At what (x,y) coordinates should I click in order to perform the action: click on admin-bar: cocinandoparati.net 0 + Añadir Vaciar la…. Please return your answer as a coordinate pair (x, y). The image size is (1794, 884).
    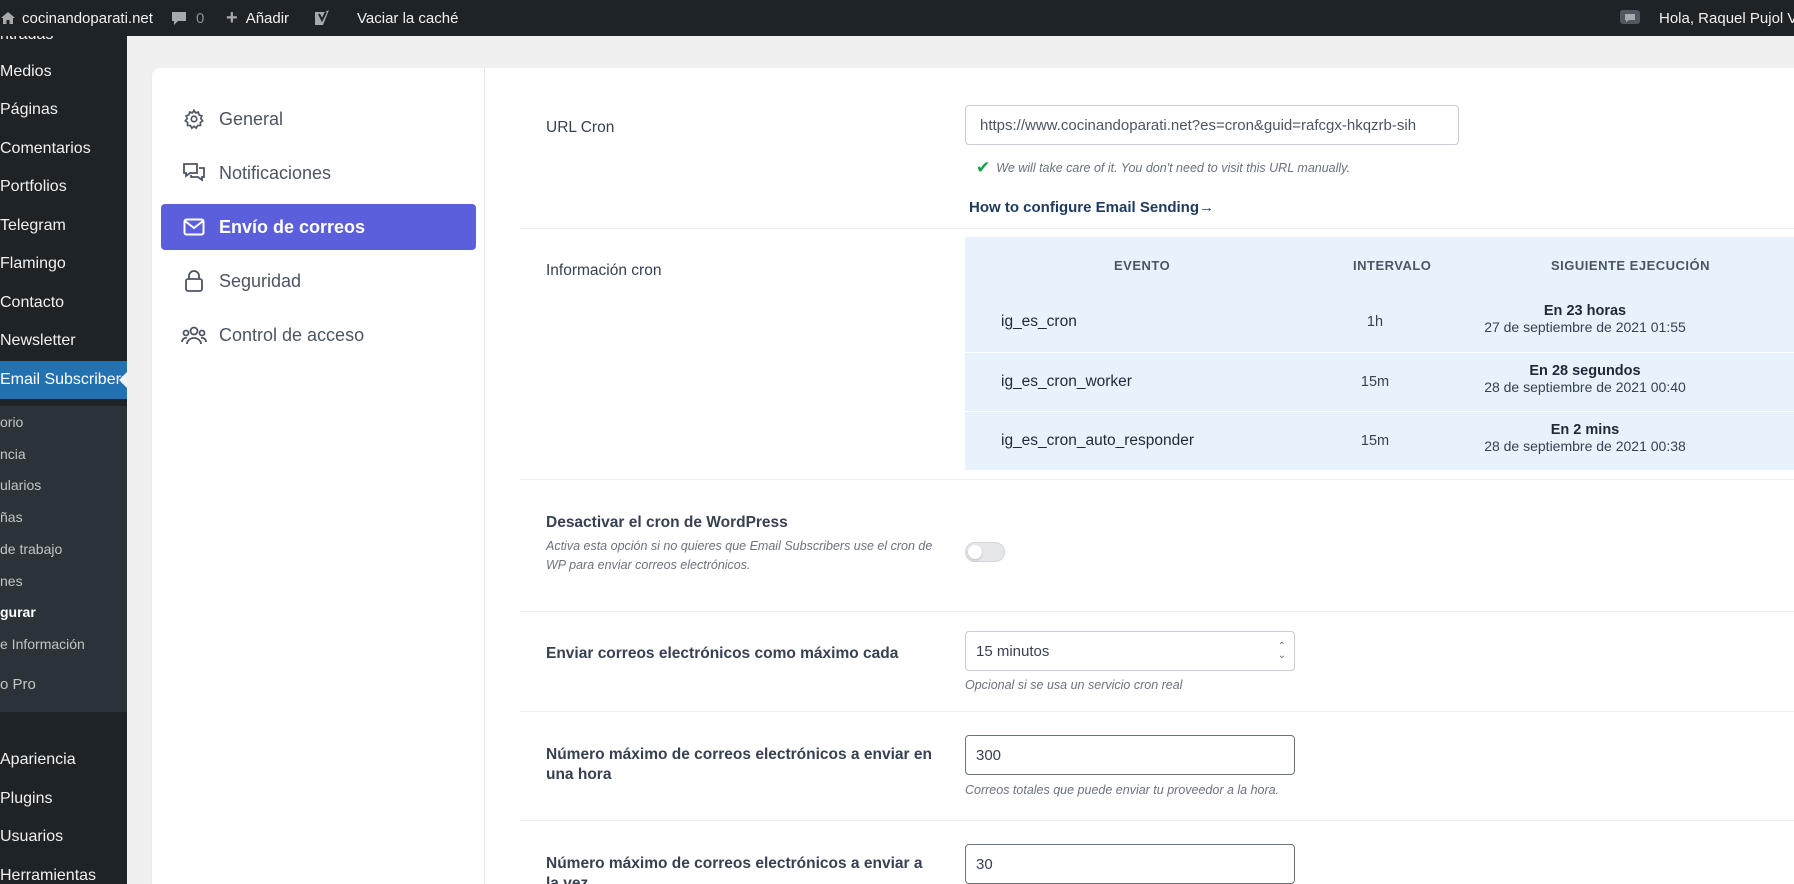
    Looking at the image, I should click on (897, 18).